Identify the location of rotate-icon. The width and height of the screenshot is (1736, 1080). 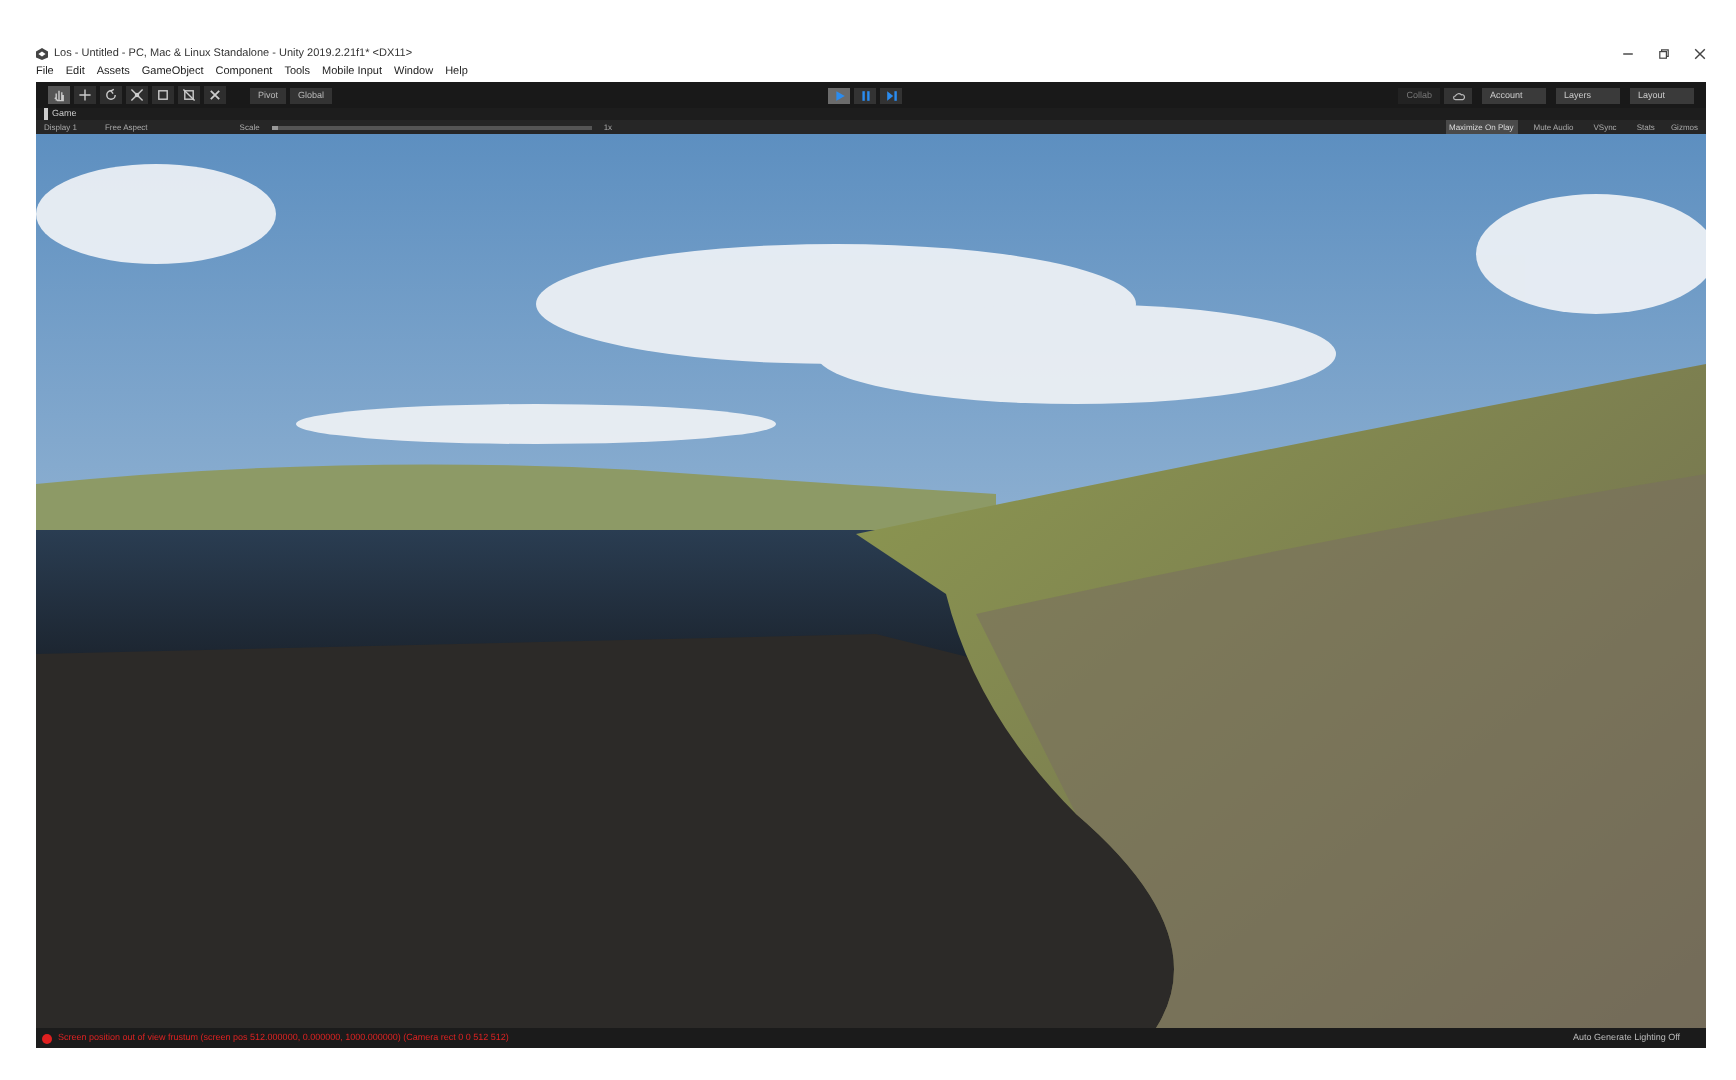
(111, 95).